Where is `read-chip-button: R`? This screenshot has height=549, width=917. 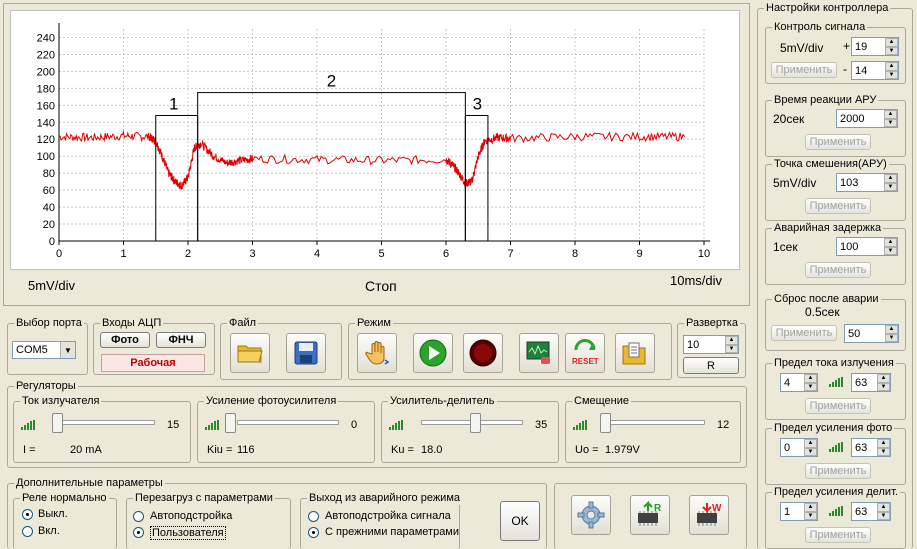
read-chip-button: R is located at coordinates (650, 515).